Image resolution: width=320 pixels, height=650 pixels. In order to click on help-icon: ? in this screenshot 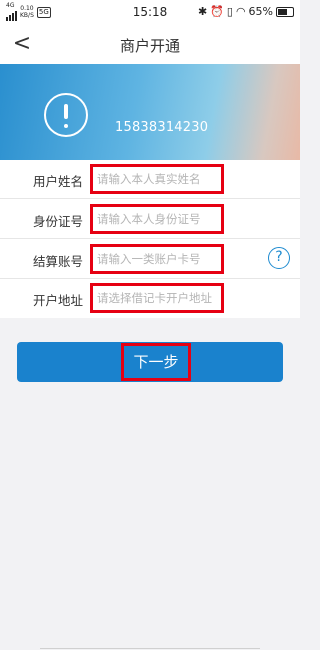, I will do `click(279, 258)`.